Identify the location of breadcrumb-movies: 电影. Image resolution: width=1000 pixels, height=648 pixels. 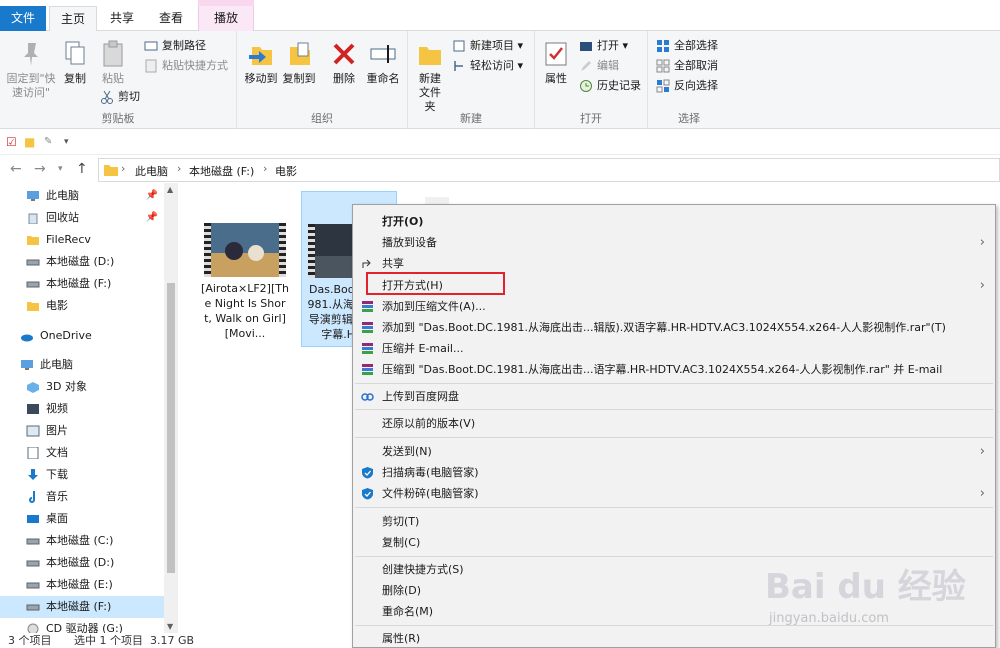
(286, 171).